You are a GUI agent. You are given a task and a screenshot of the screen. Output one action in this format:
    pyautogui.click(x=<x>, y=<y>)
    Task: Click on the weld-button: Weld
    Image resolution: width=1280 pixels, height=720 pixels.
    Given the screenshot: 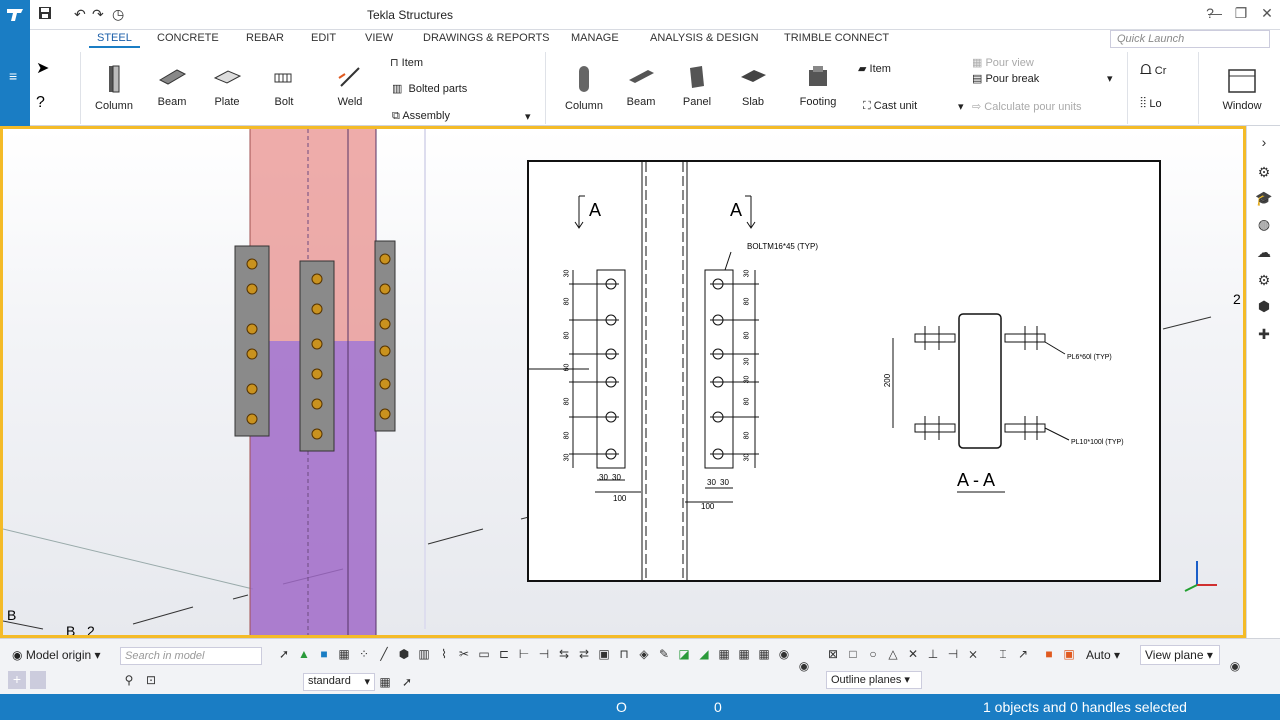 What is the action you would take?
    pyautogui.click(x=350, y=86)
    